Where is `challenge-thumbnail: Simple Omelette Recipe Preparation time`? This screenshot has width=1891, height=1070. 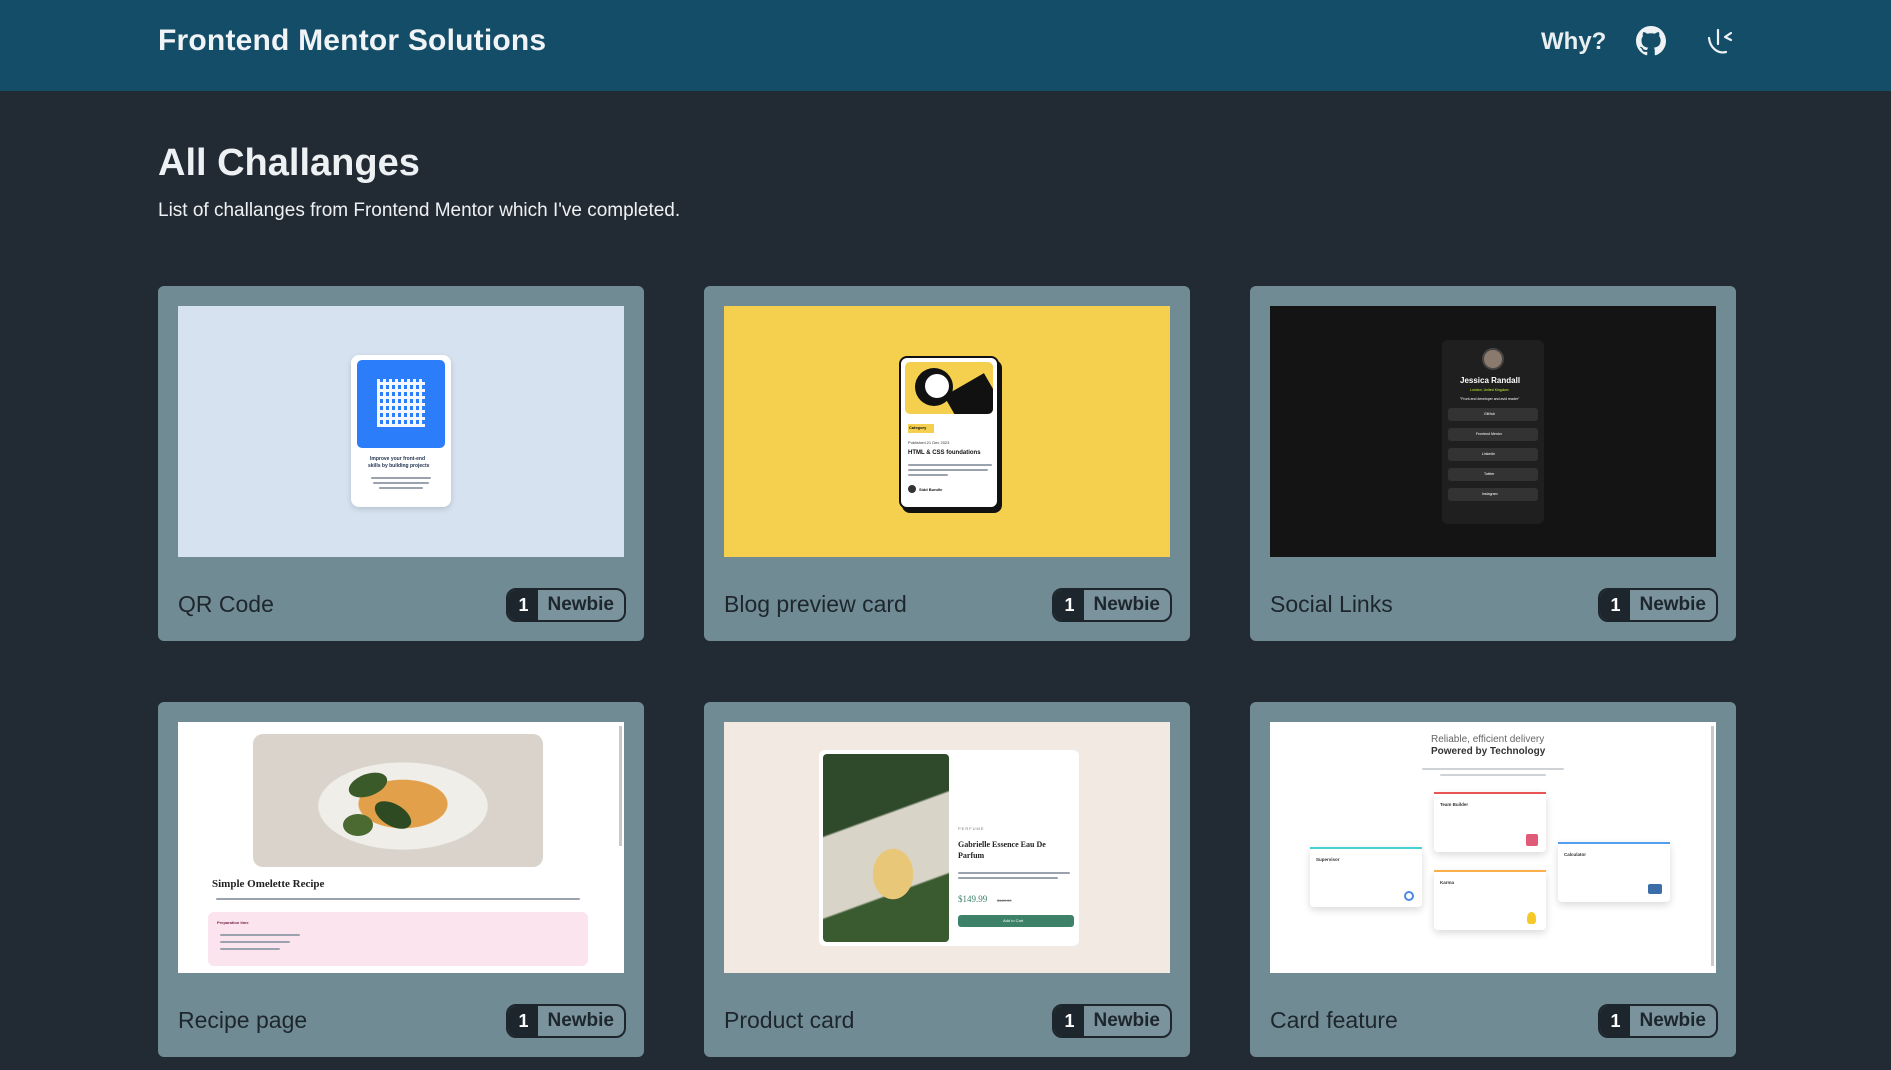 challenge-thumbnail: Simple Omelette Recipe Preparation time is located at coordinates (401, 847).